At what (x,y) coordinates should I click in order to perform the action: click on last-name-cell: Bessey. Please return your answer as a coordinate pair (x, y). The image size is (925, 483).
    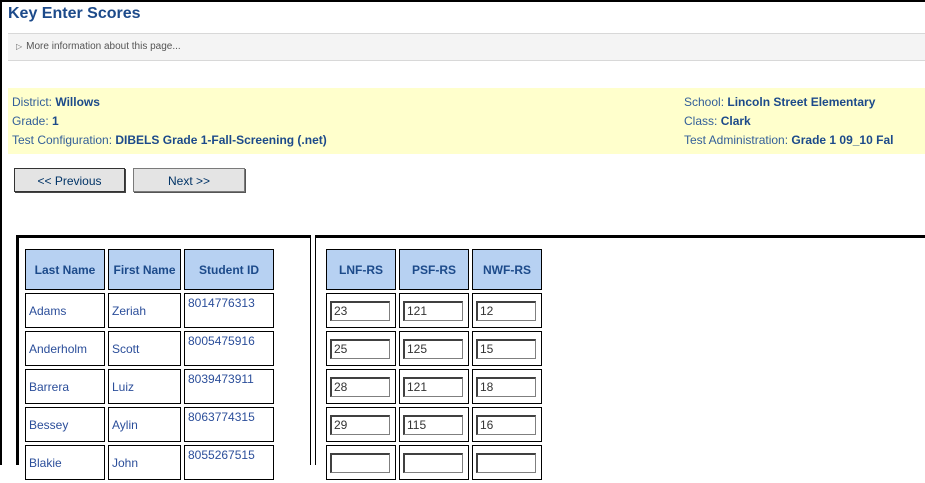
    Looking at the image, I should click on (65, 424).